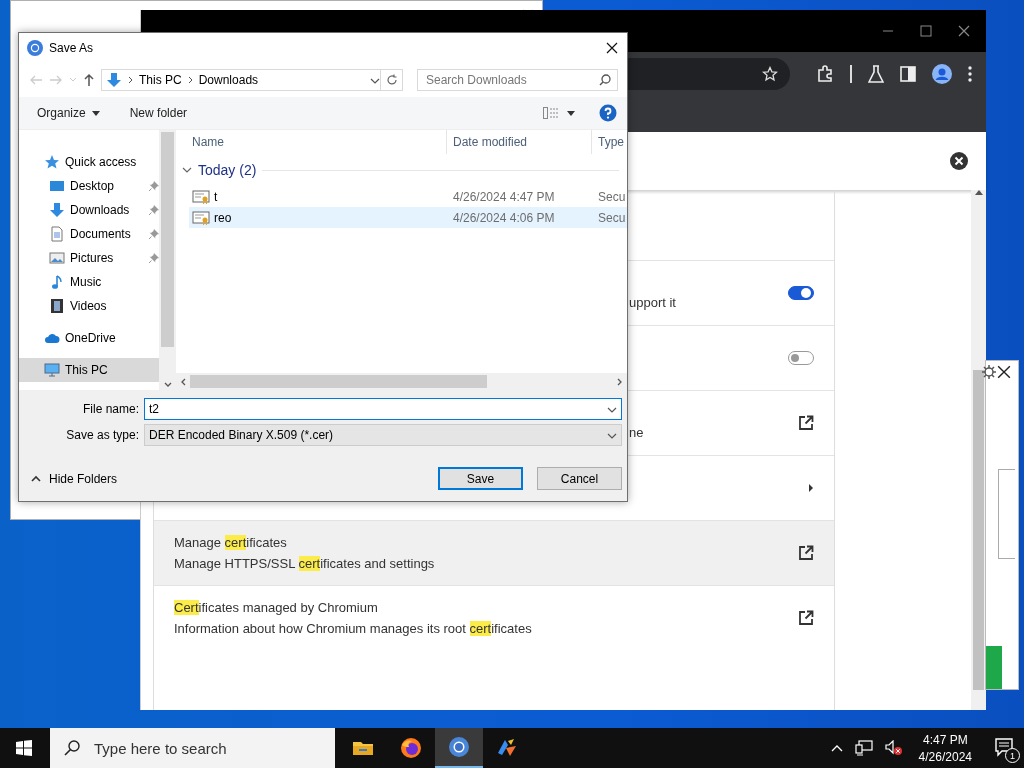 The height and width of the screenshot is (768, 1024). What do you see at coordinates (926, 31) in the screenshot?
I see `maximize-icon` at bounding box center [926, 31].